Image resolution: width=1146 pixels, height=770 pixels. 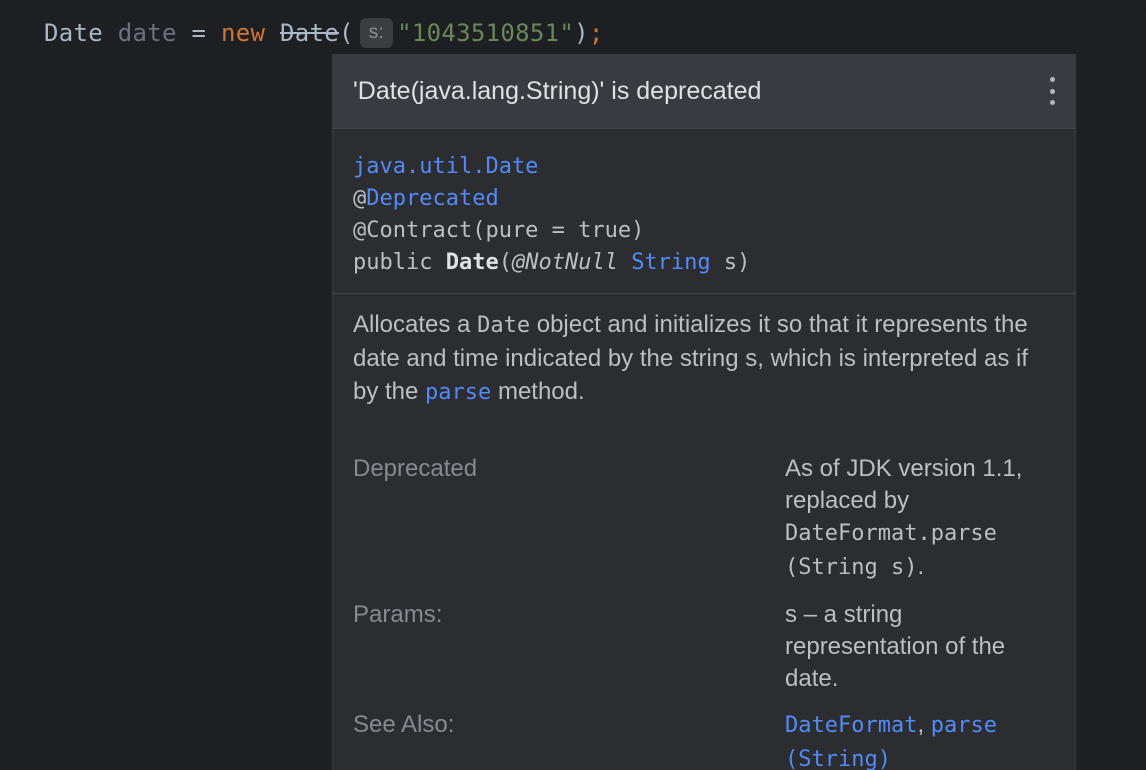 I want to click on modifier-public: public, so click(x=393, y=262).